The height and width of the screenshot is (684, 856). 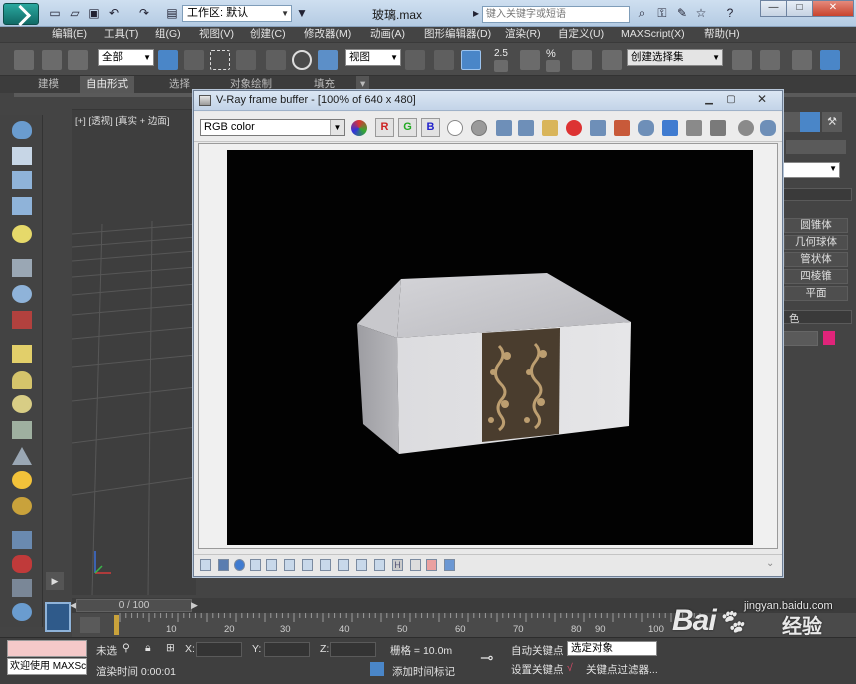 What do you see at coordinates (223, 565) in the screenshot?
I see `pixel-info-icon` at bounding box center [223, 565].